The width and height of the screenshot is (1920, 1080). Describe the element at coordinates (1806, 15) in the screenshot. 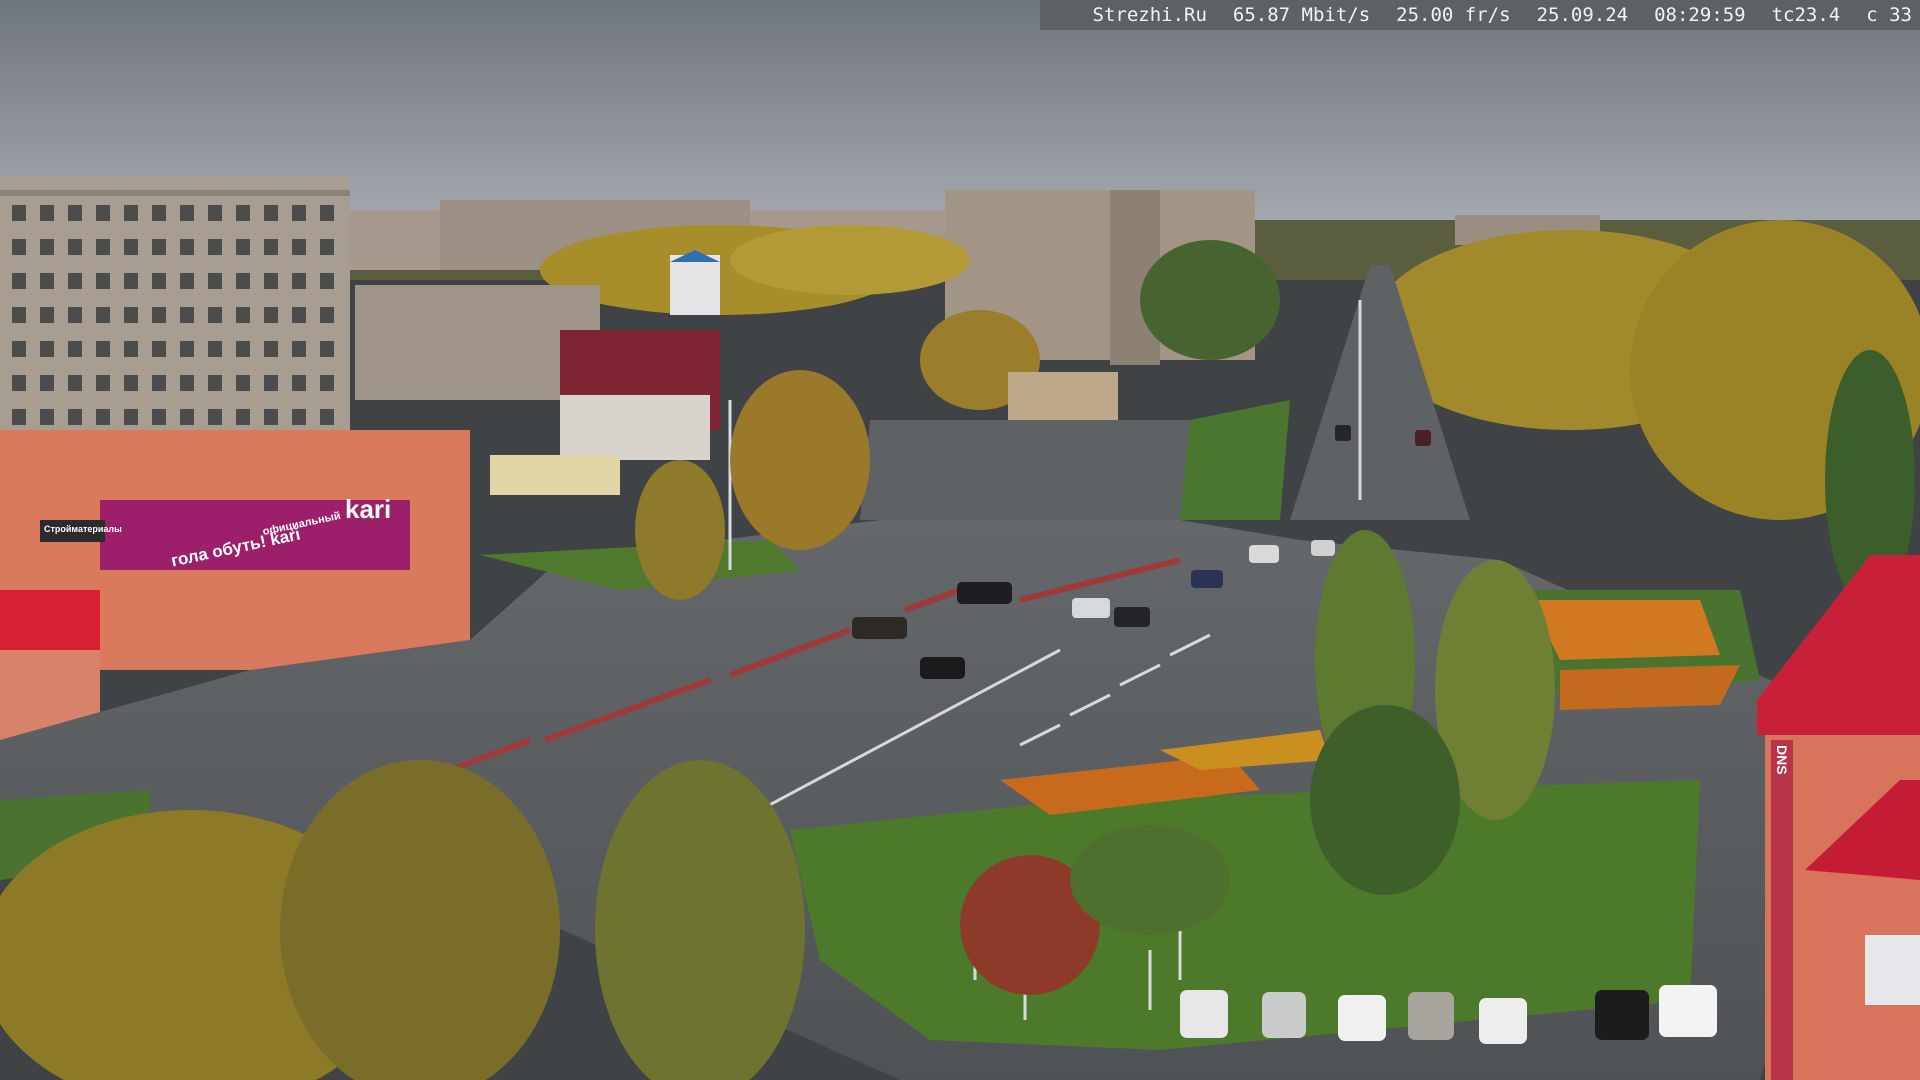

I see `osd-temperature: tc23.4` at that location.